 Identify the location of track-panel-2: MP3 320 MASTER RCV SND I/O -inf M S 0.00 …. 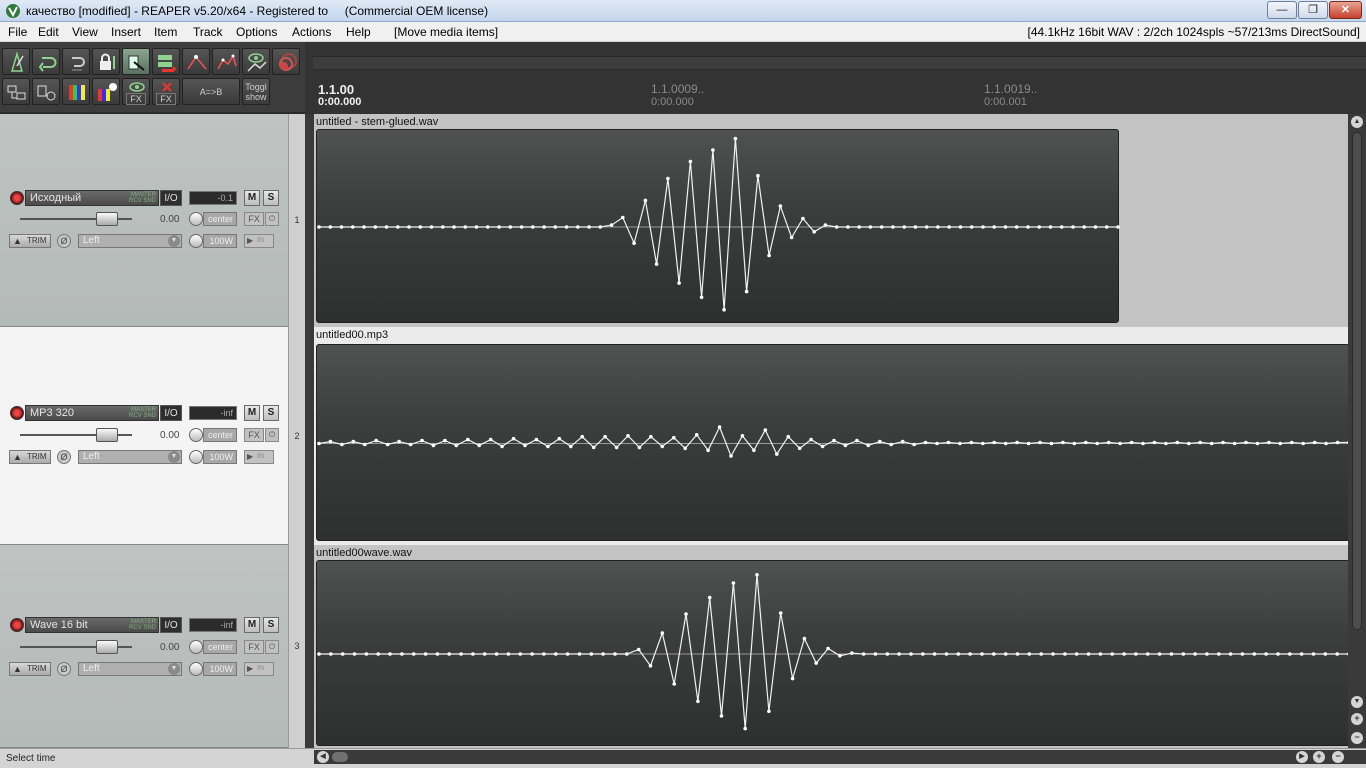
(150, 436).